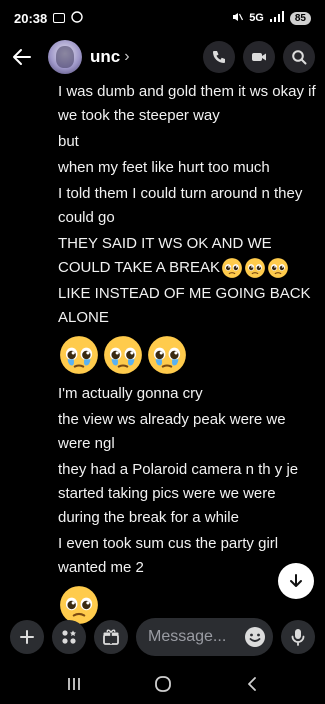 Image resolution: width=325 pixels, height=704 pixels. I want to click on apps-icon, so click(69, 637).